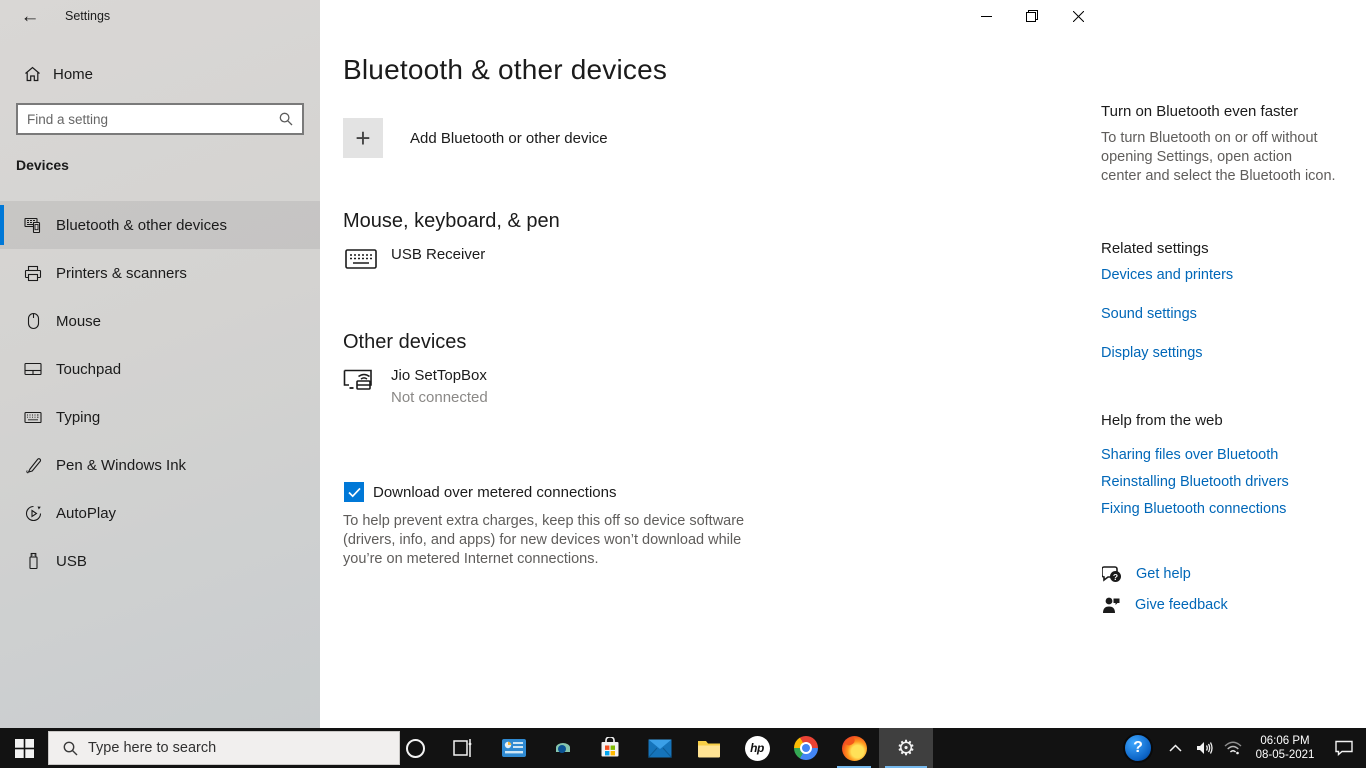 Image resolution: width=1366 pixels, height=768 pixels. I want to click on task-view-icon, so click(463, 748).